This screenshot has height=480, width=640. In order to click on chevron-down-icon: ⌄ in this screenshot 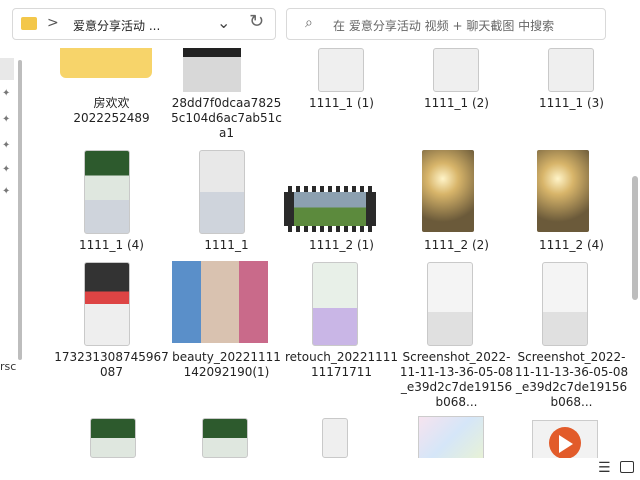, I will do `click(223, 22)`.